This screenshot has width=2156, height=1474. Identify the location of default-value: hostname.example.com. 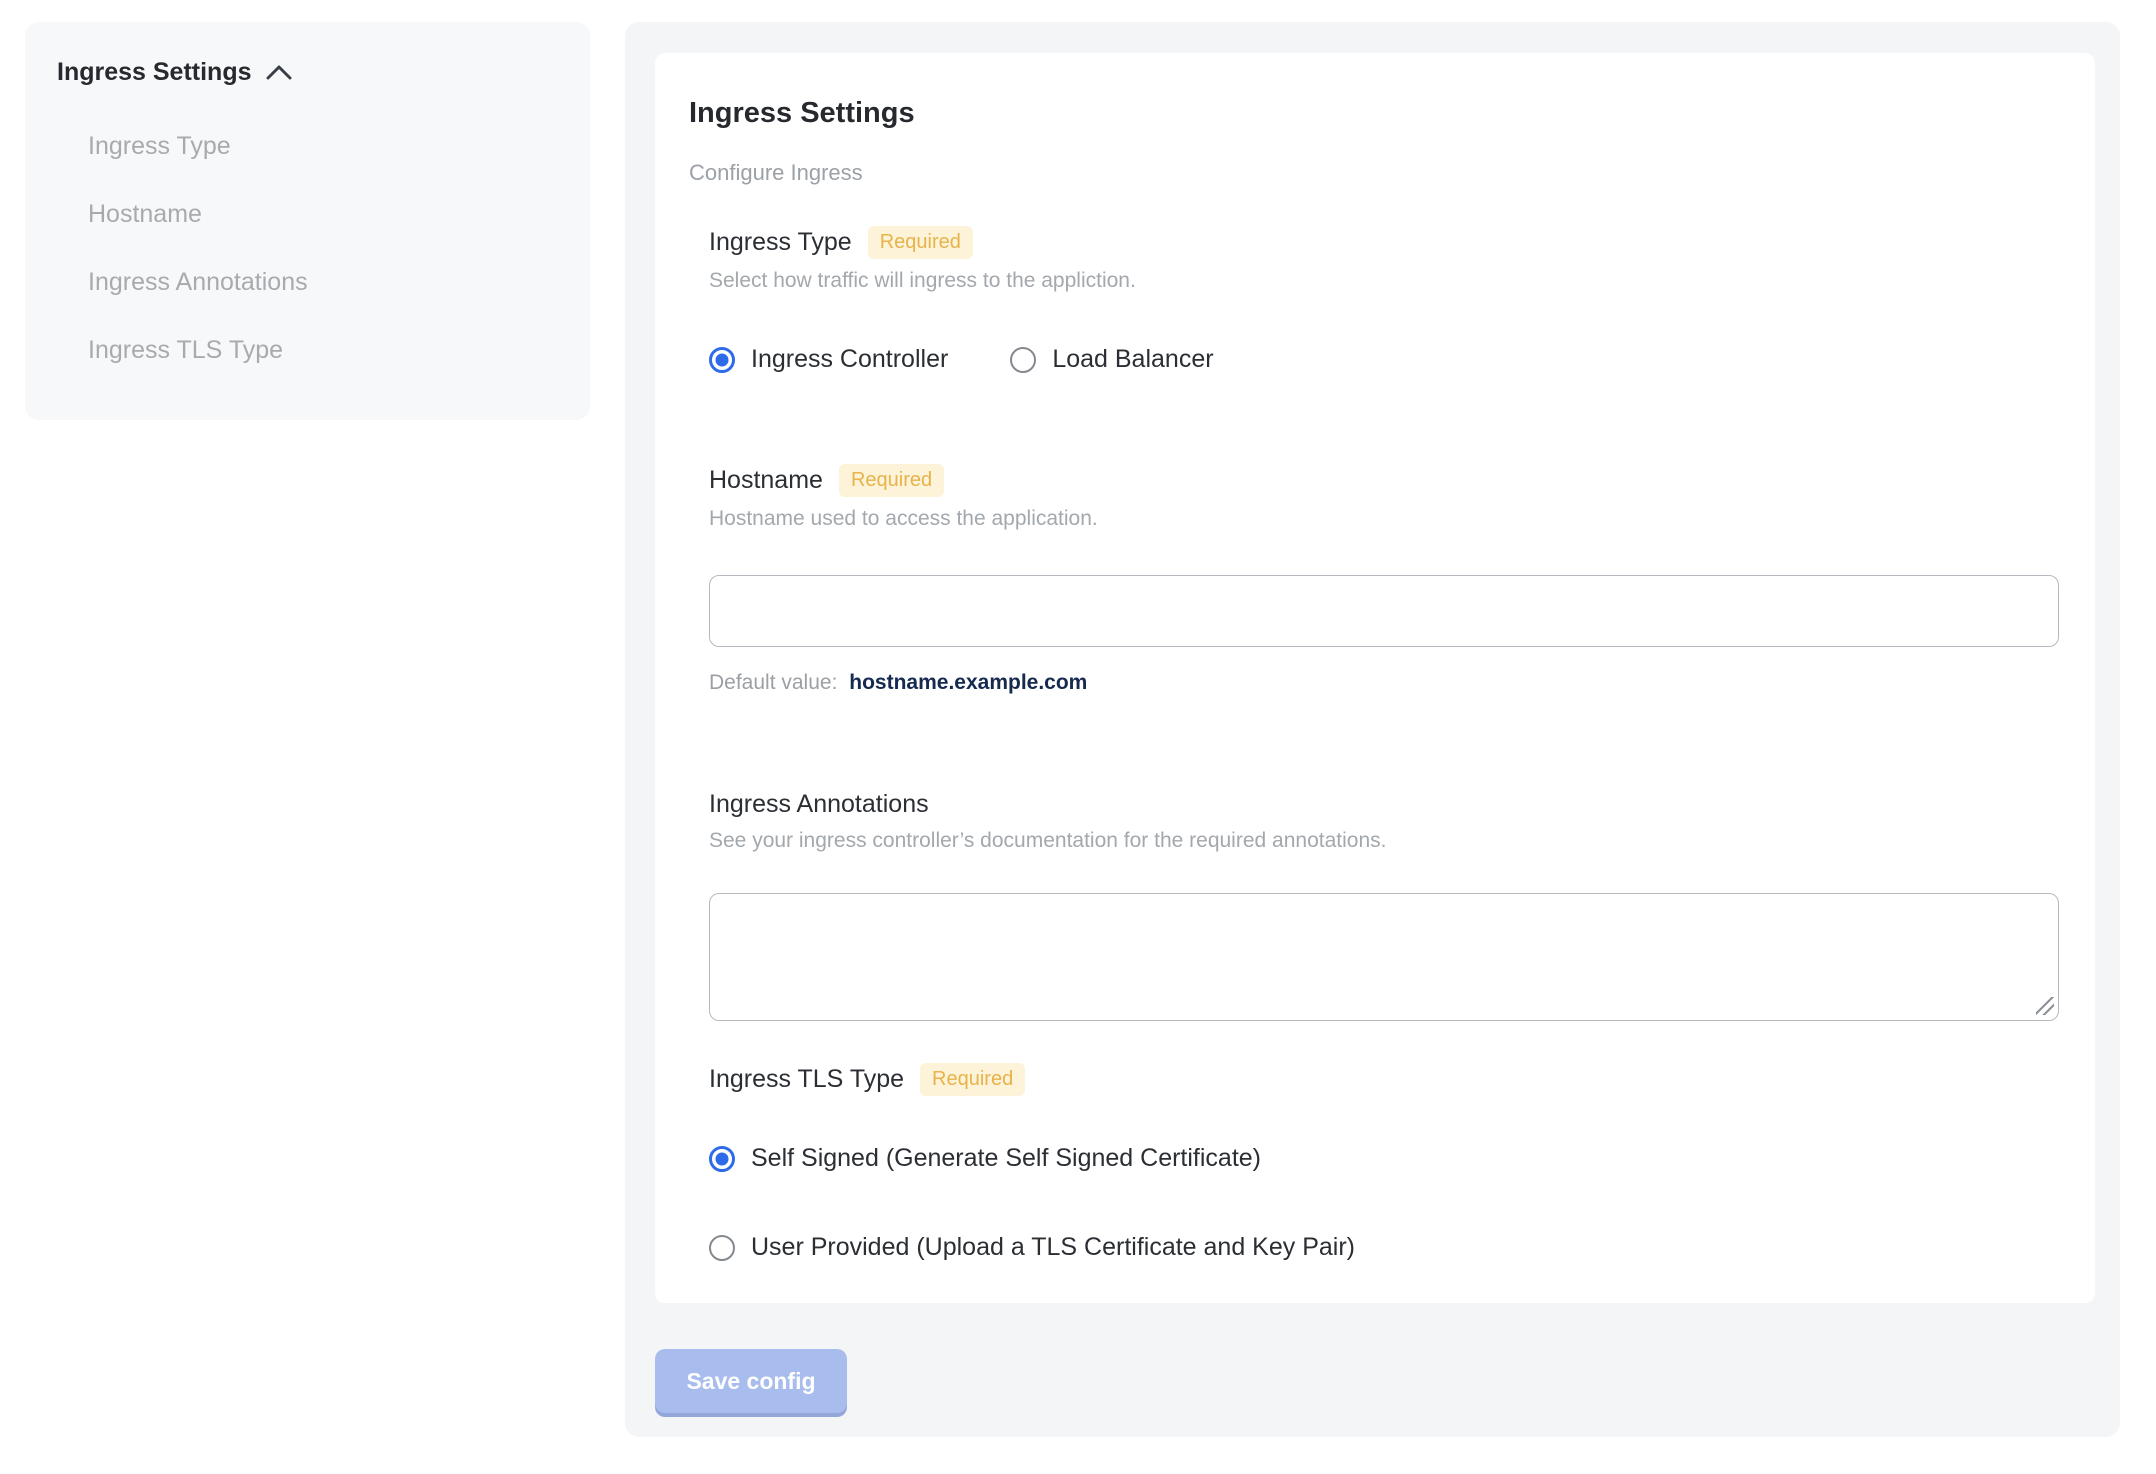
(968, 682).